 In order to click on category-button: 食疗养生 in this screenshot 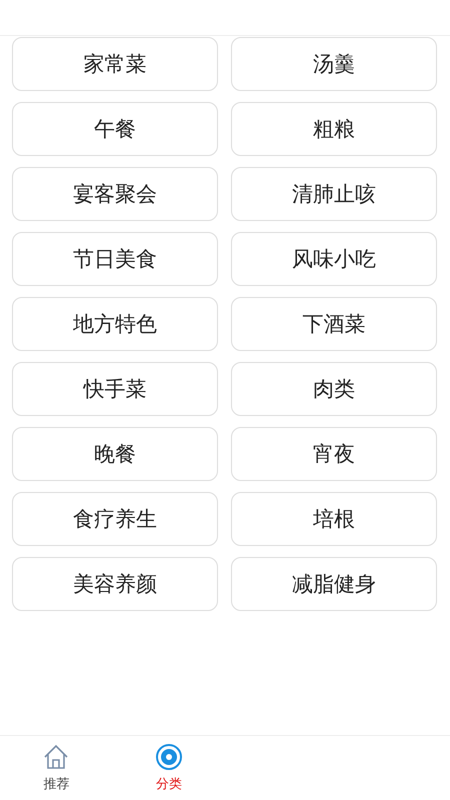, I will do `click(115, 519)`.